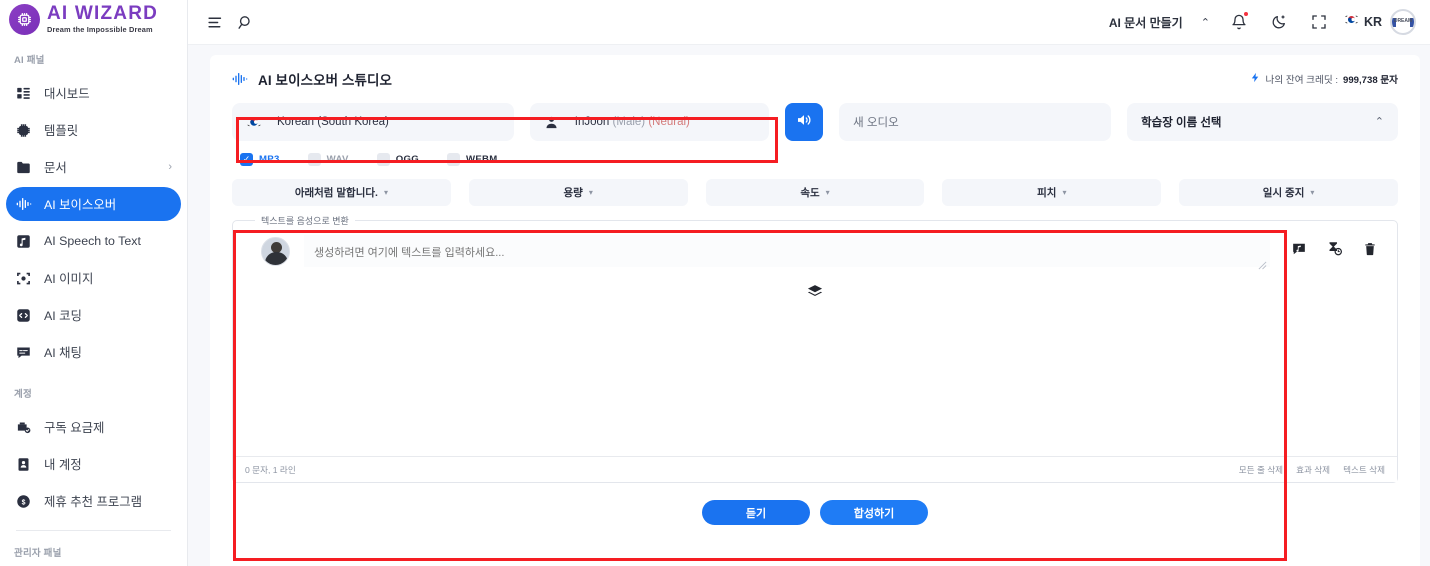 This screenshot has width=1430, height=566. I want to click on moon-icon, so click(1279, 22).